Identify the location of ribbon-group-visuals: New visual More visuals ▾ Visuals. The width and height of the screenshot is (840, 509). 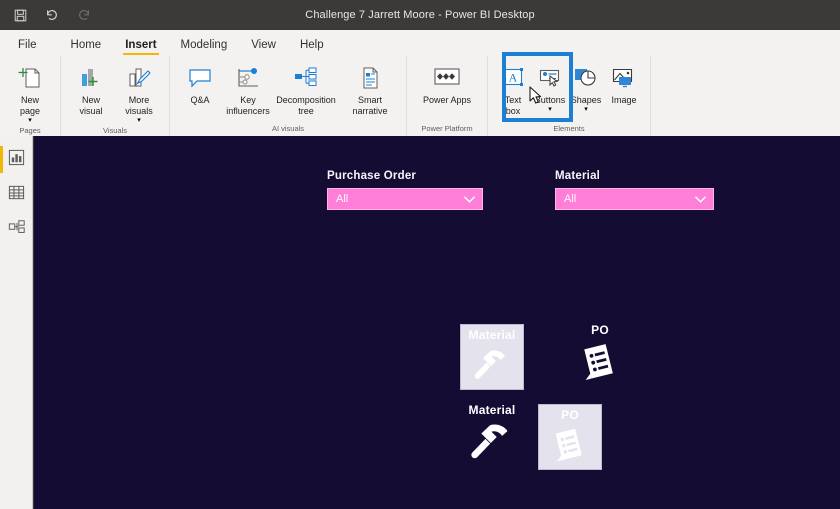
(115, 96).